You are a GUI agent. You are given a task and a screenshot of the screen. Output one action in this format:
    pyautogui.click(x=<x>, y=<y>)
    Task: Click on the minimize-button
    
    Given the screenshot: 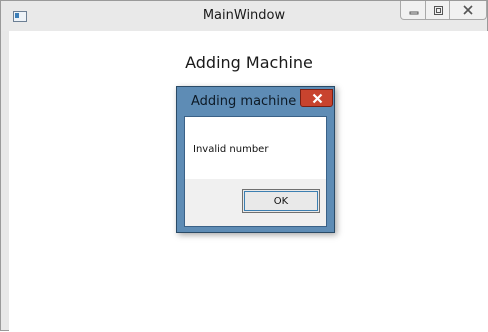 What is the action you would take?
    pyautogui.click(x=413, y=10)
    